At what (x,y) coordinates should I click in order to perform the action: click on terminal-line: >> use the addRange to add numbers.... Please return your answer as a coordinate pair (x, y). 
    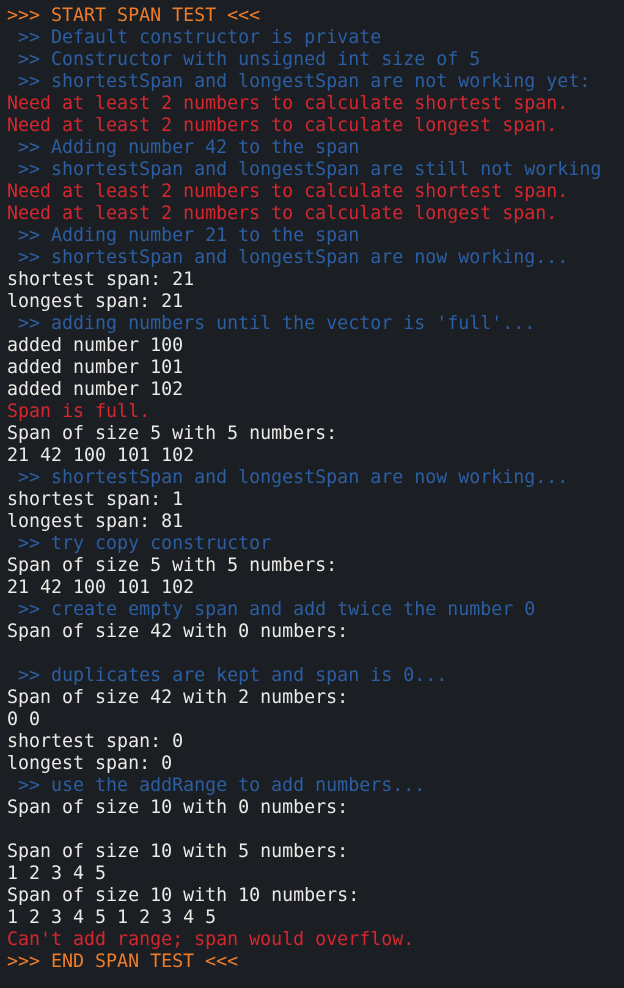
    Looking at the image, I should click on (216, 785).